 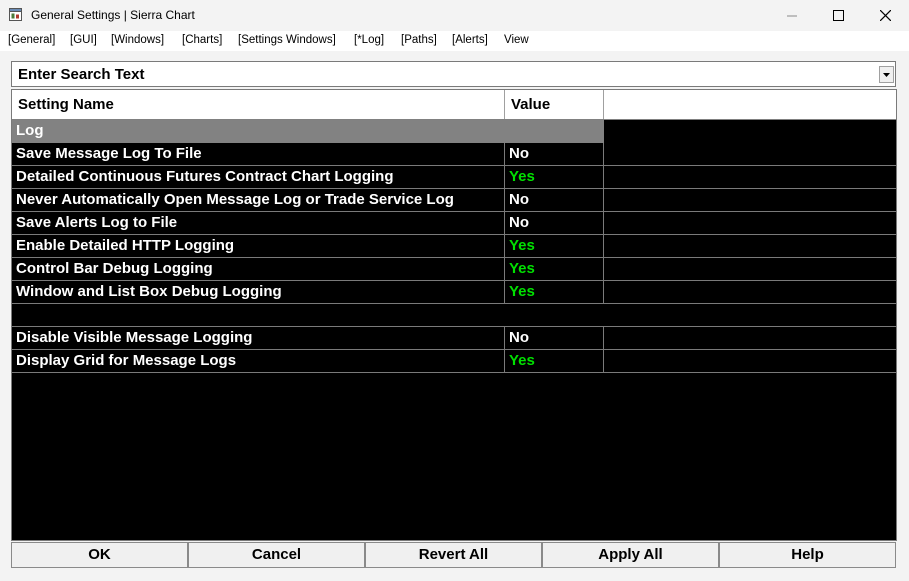 What do you see at coordinates (554, 104) in the screenshot?
I see `header-value: Value` at bounding box center [554, 104].